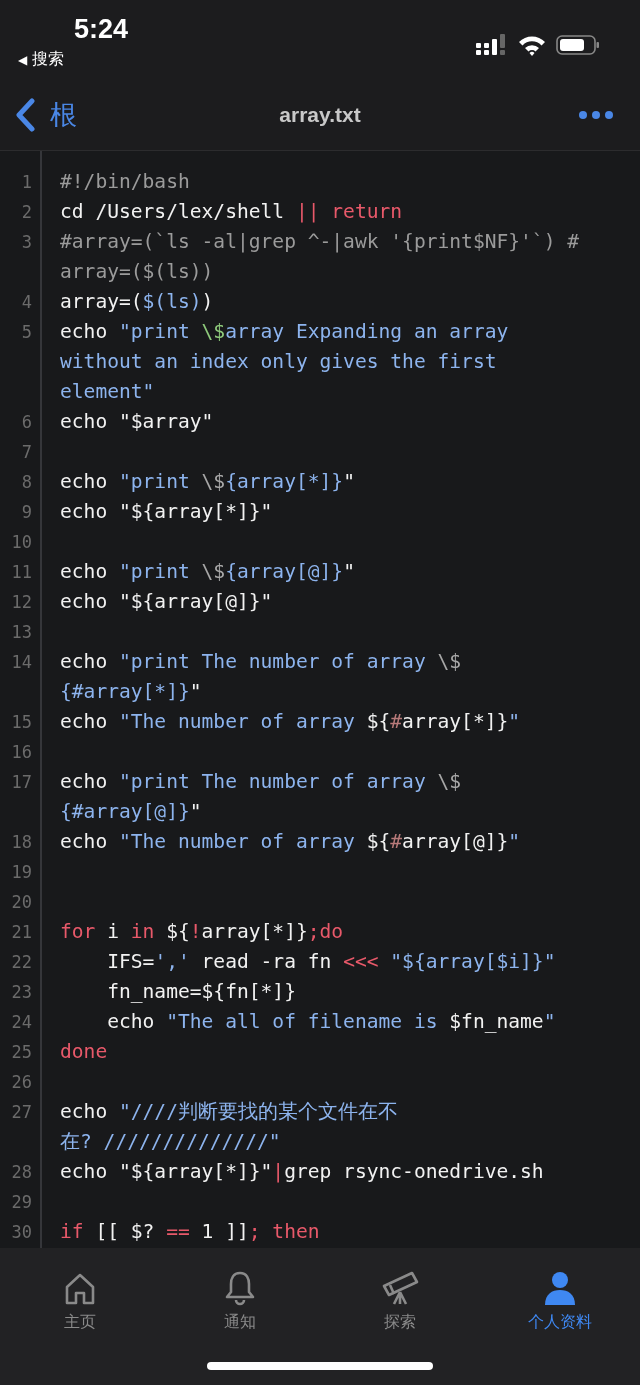 The width and height of the screenshot is (640, 1385). I want to click on line-number: 6, so click(26, 422).